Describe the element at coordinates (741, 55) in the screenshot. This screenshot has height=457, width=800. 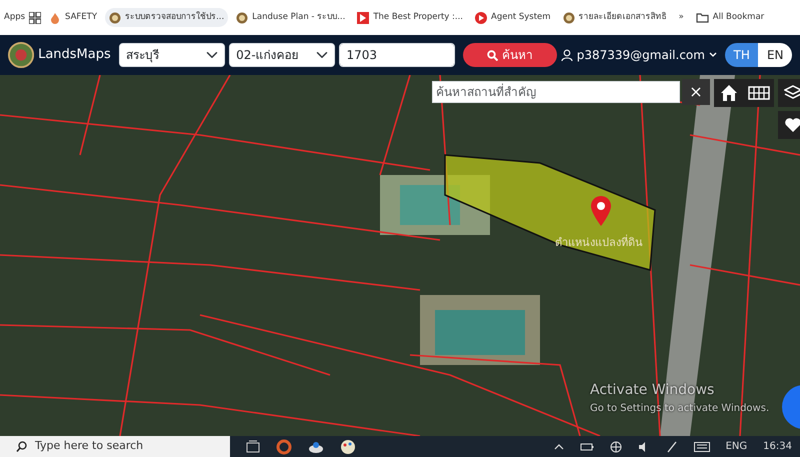
I see `language-tab: TH` at that location.